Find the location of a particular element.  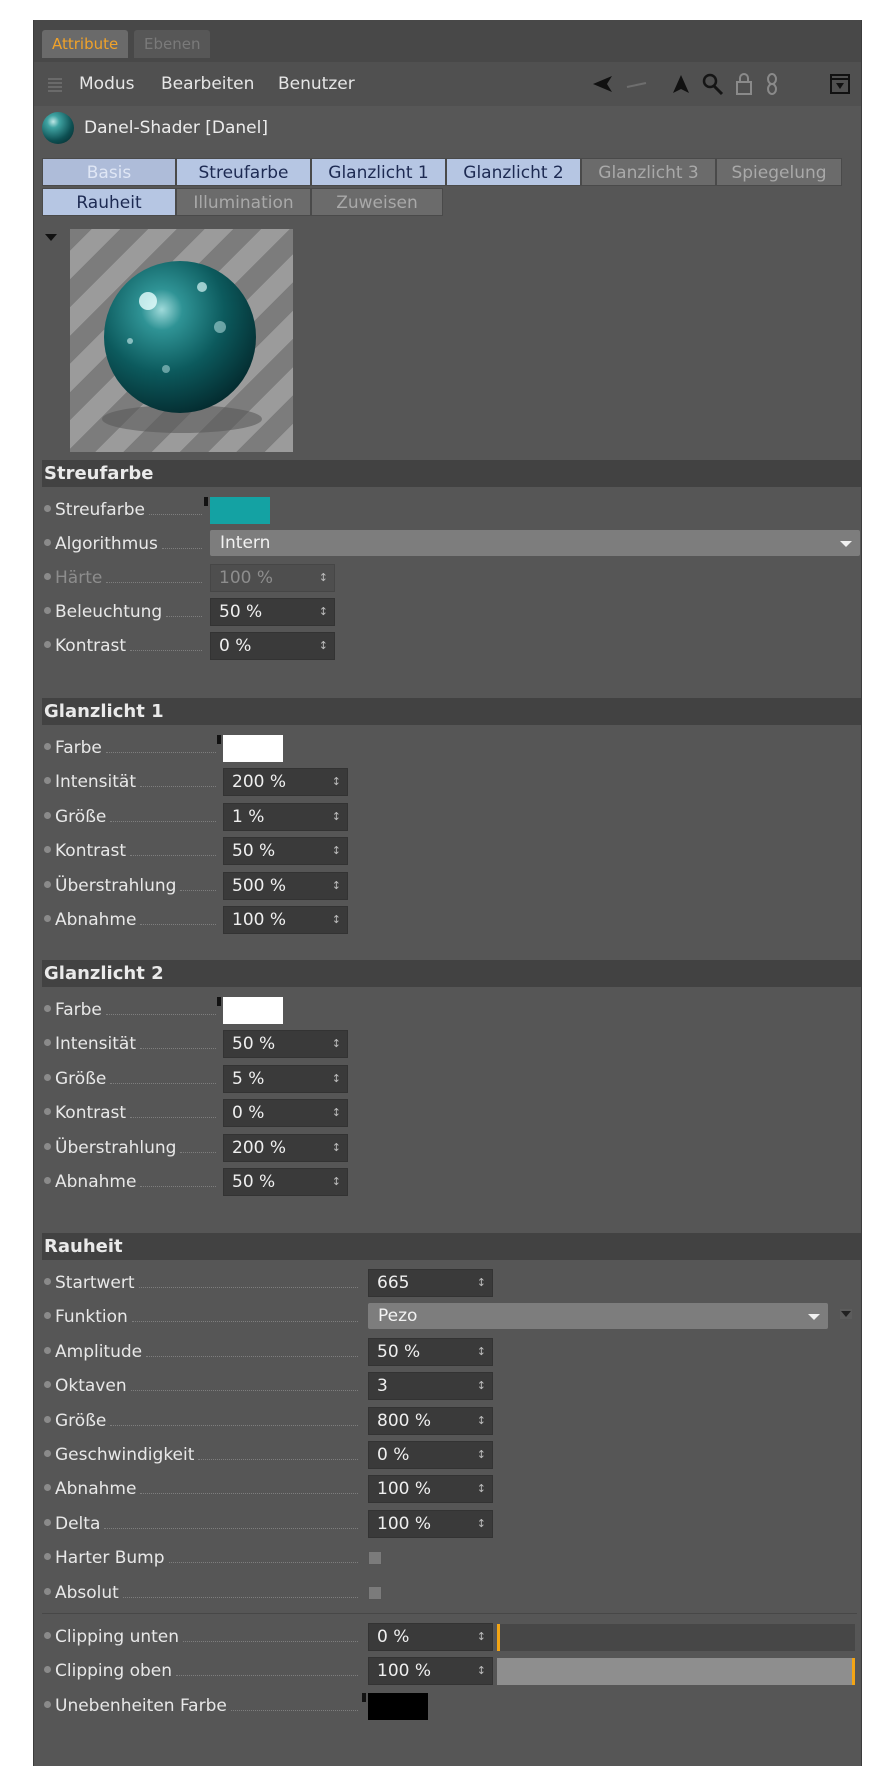

arrow-forward-disabled-icon is located at coordinates (637, 84).